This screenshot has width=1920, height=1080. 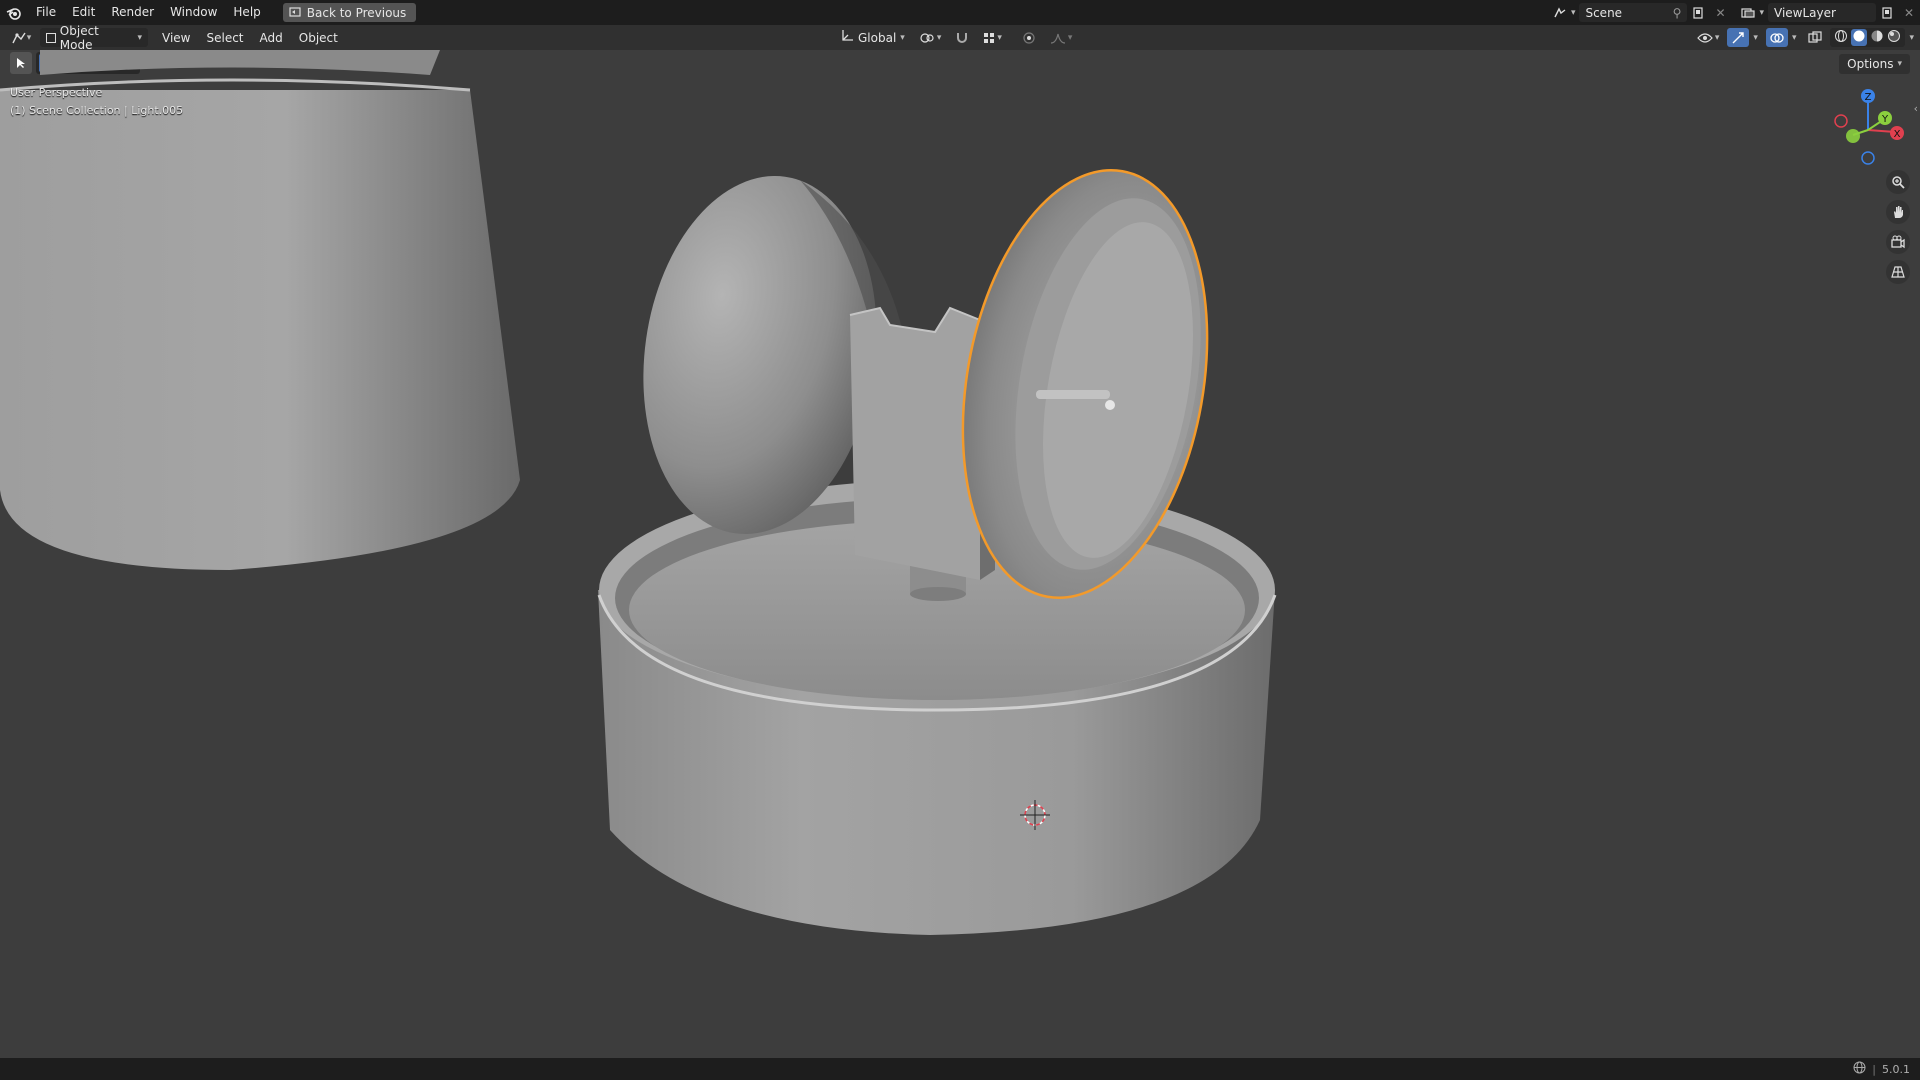 What do you see at coordinates (176, 38) in the screenshot?
I see `header-menu-view: View` at bounding box center [176, 38].